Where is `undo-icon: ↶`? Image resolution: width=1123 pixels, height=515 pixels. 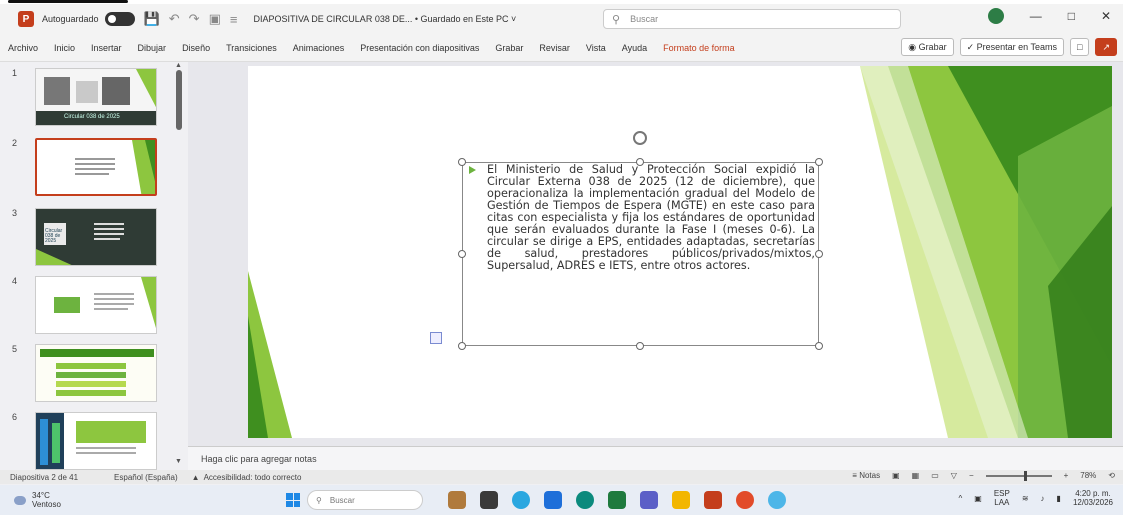 undo-icon: ↶ is located at coordinates (174, 19).